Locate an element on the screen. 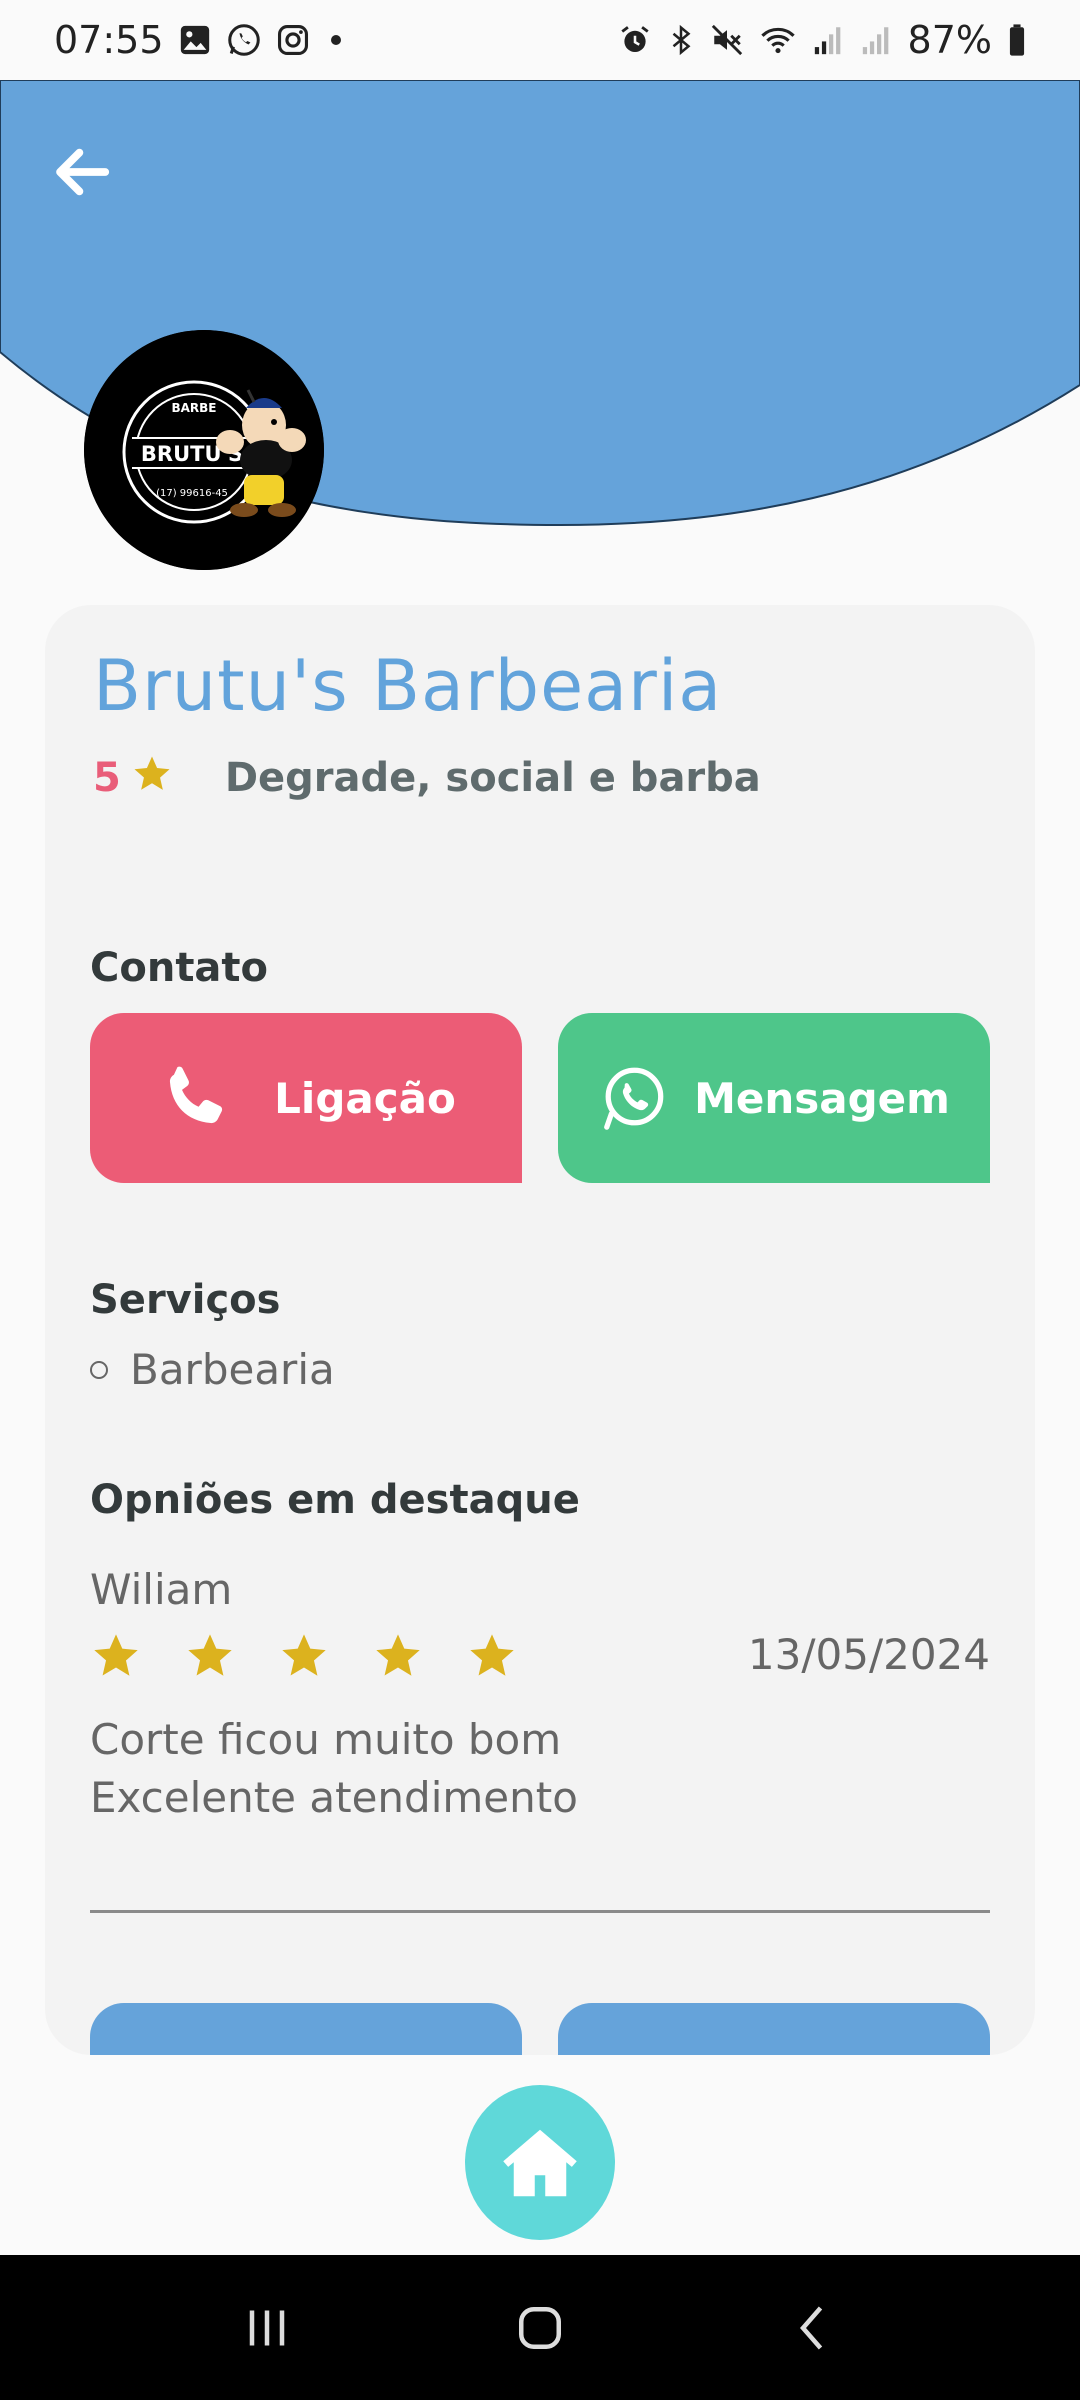 The width and height of the screenshot is (1080, 2400). divider is located at coordinates (540, 1911).